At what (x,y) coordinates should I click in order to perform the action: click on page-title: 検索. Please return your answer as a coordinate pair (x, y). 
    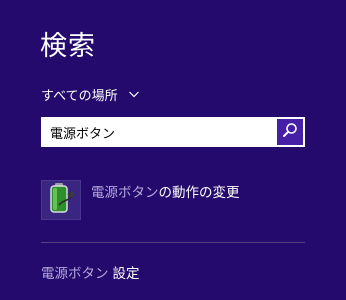
    Looking at the image, I should click on (68, 46).